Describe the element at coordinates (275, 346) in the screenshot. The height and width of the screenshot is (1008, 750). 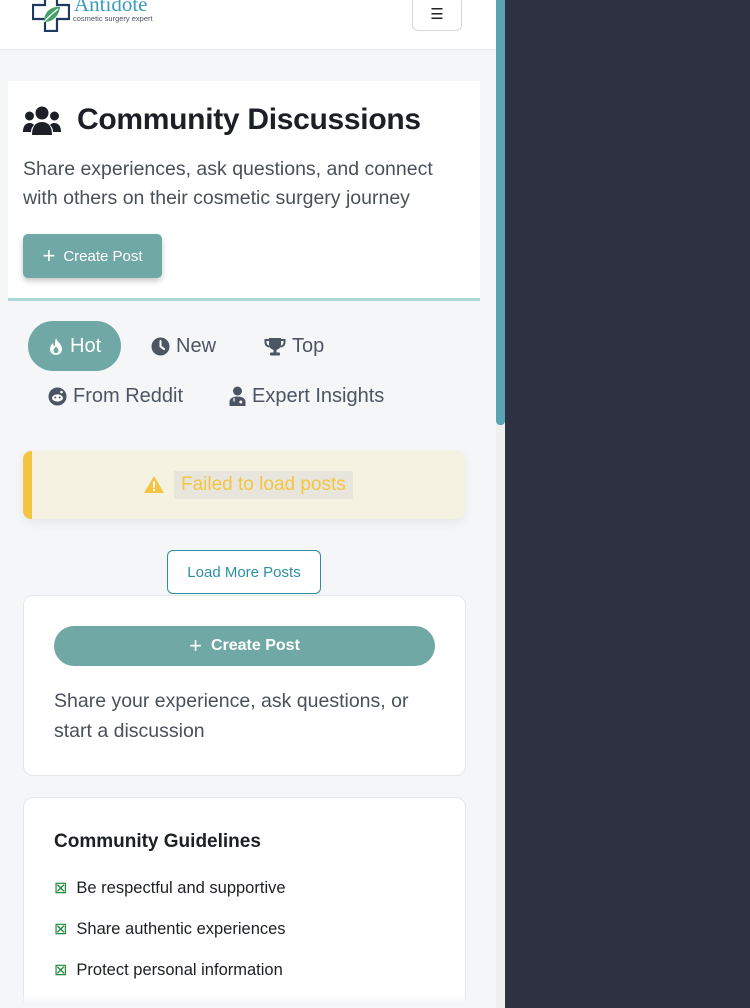
I see `trophy-icon` at that location.